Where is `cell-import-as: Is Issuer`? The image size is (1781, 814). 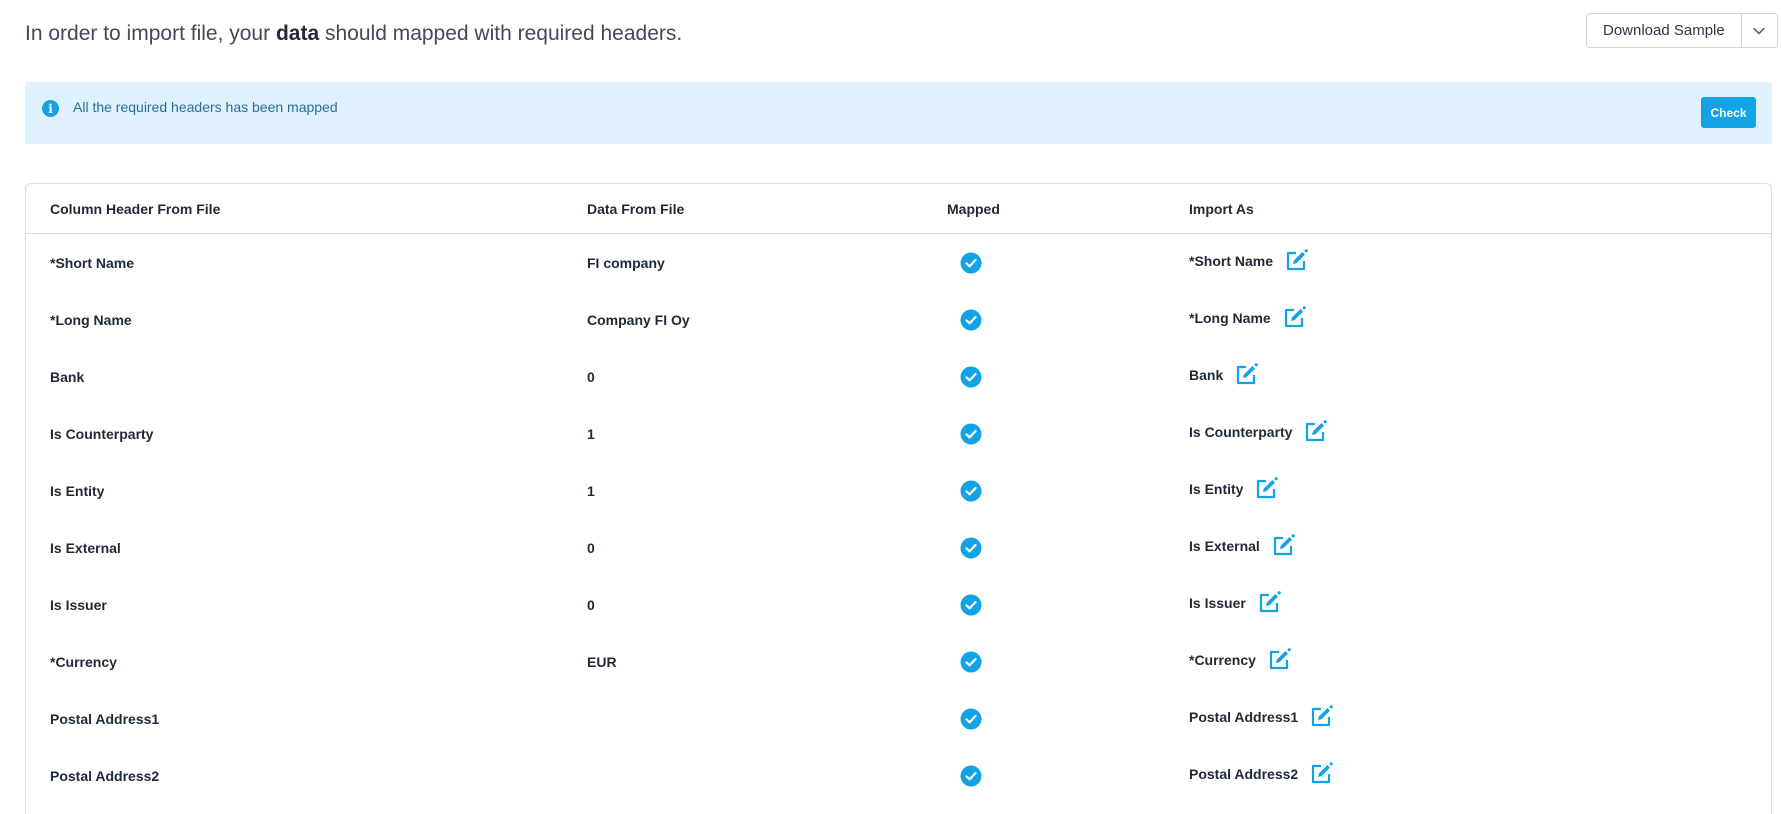 cell-import-as: Is Issuer is located at coordinates (1235, 603).